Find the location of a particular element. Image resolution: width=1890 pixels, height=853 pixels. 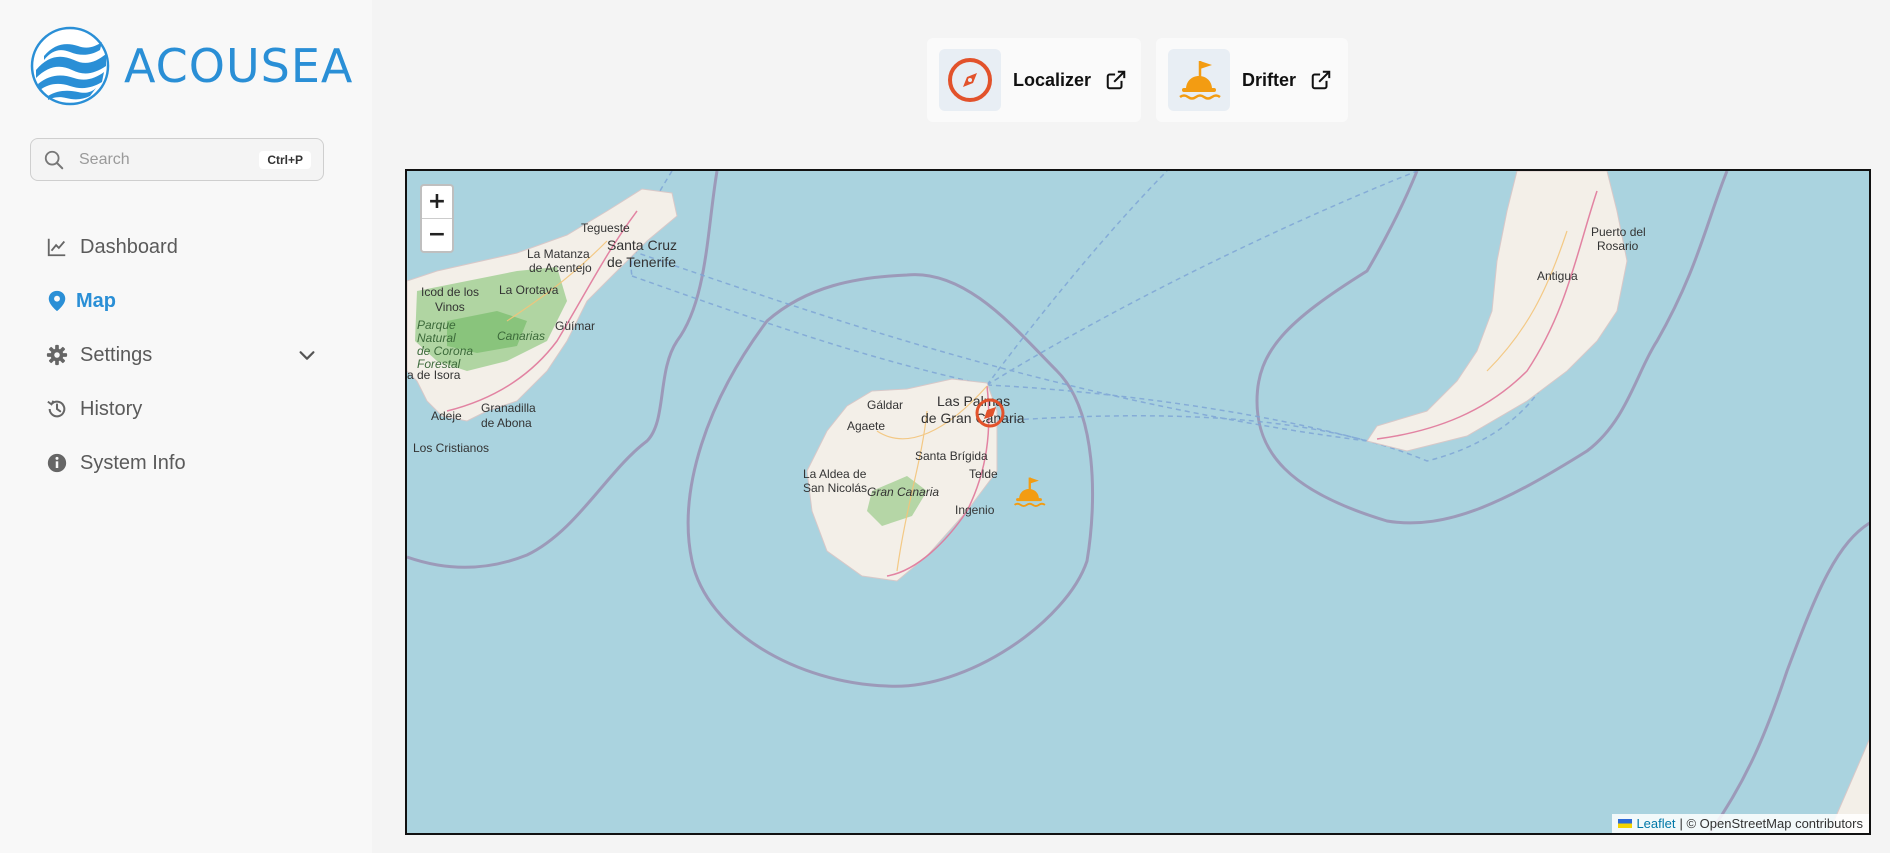

ukraine-flag-icon is located at coordinates (1625, 823).